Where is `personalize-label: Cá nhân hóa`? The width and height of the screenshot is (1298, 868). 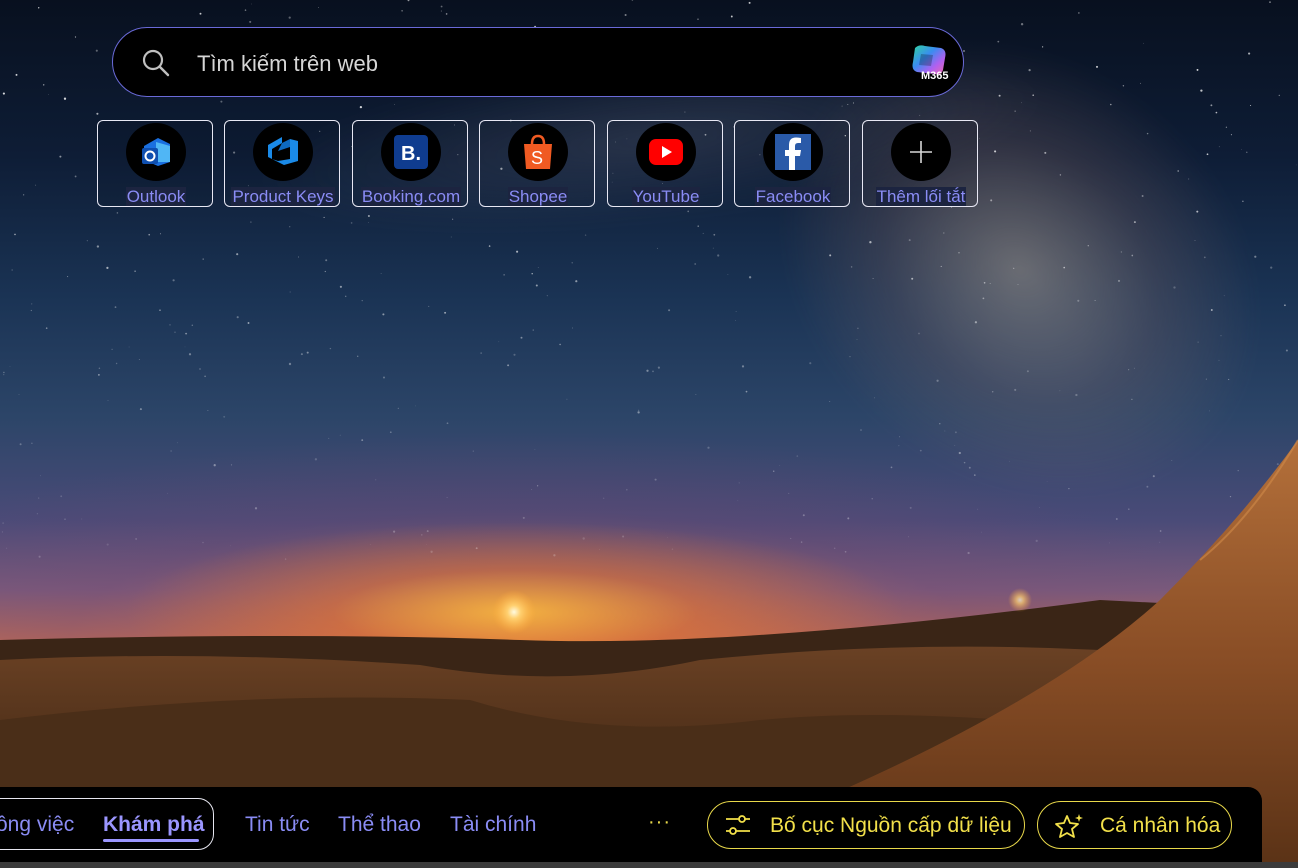
personalize-label: Cá nhân hóa is located at coordinates (1160, 825).